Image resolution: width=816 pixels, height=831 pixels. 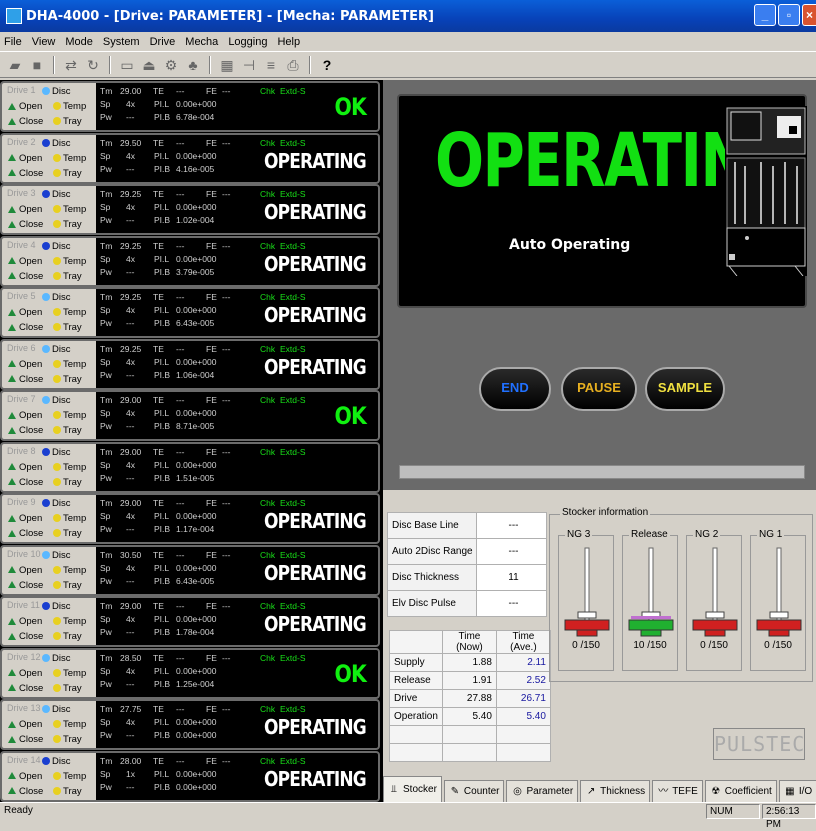 What do you see at coordinates (163, 42) in the screenshot?
I see `menu-drive: Drive` at bounding box center [163, 42].